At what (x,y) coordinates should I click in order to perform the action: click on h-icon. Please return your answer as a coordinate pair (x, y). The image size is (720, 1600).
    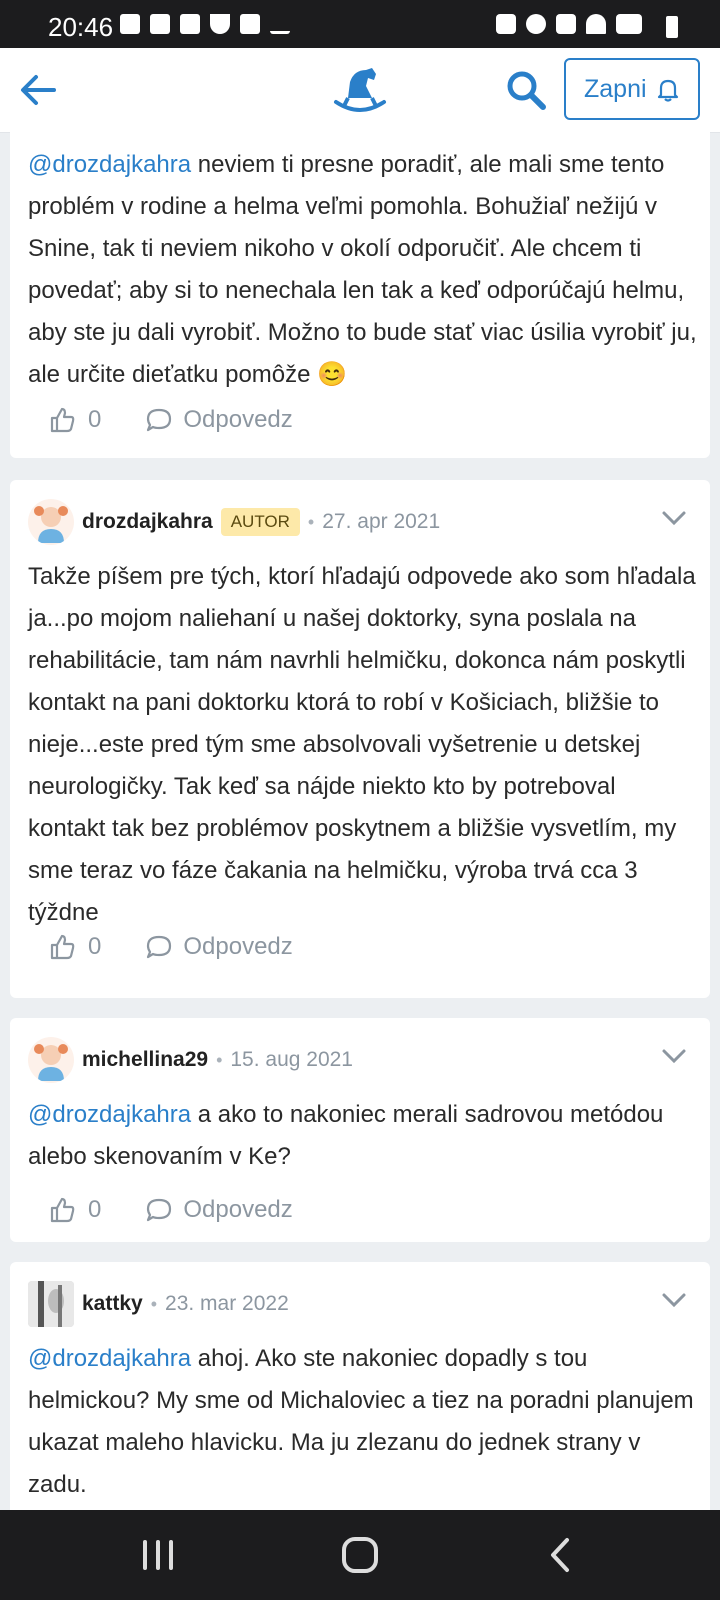
    Looking at the image, I should click on (130, 24).